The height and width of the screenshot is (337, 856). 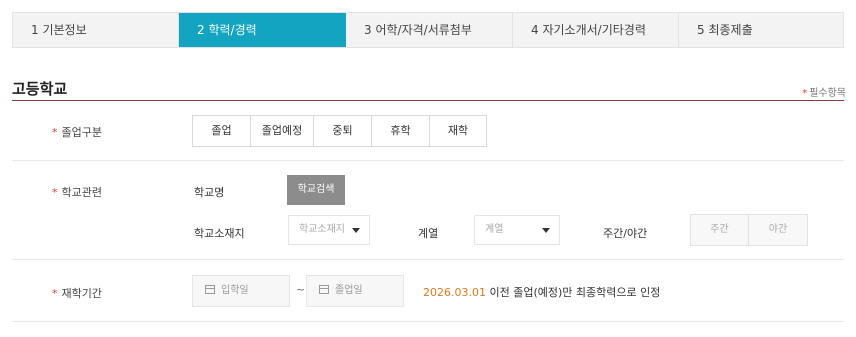 I want to click on entry-date-input: 입학일, so click(x=241, y=291).